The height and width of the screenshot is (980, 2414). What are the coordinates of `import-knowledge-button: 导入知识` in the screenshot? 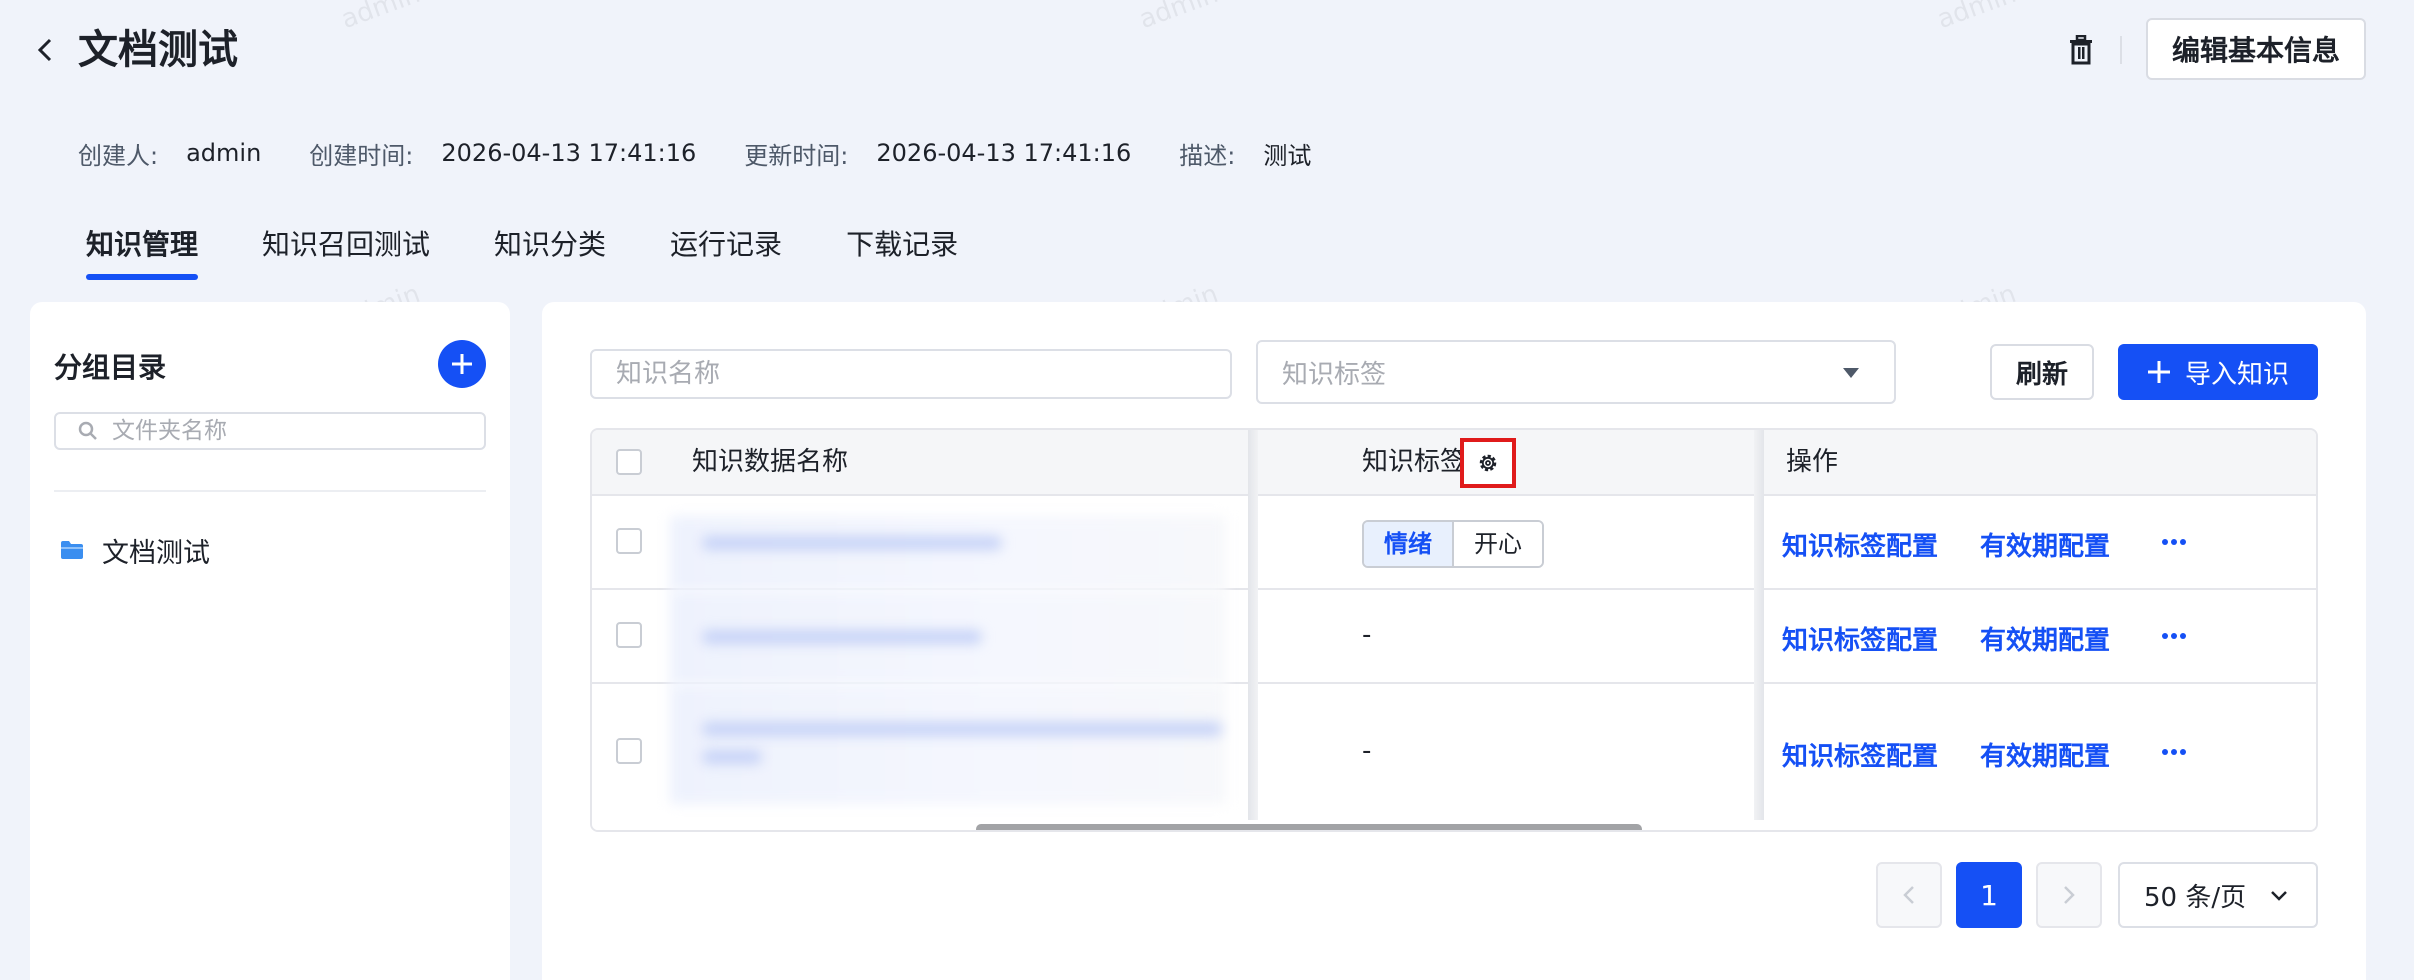 It's located at (2218, 372).